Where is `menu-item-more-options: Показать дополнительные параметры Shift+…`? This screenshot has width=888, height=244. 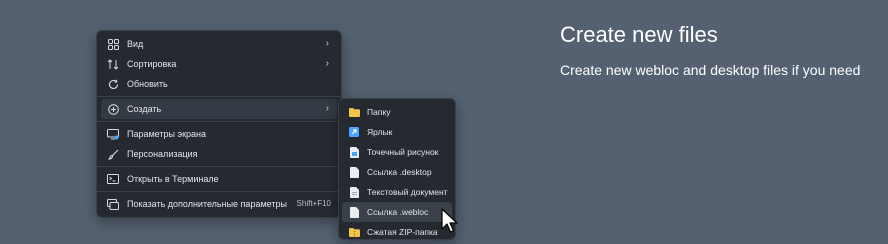
menu-item-more-options: Показать дополнительные параметры Shift+… is located at coordinates (219, 204).